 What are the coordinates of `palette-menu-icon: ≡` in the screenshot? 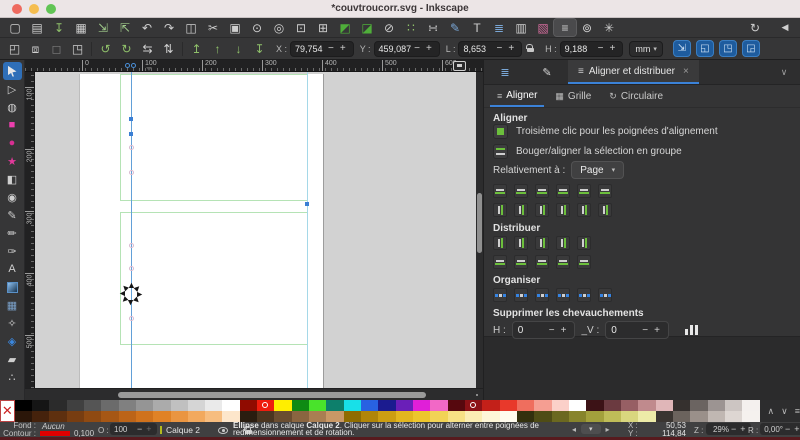 It's located at (797, 411).